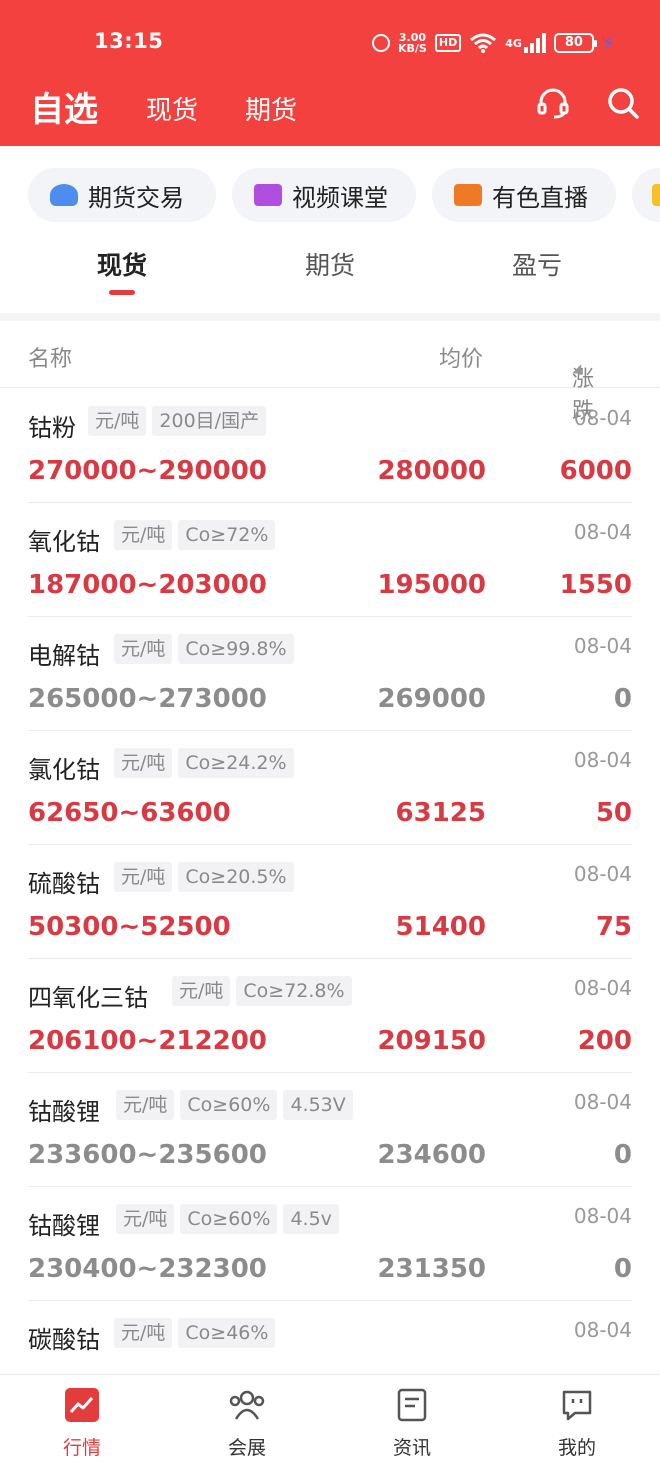 The width and height of the screenshot is (660, 1468). I want to click on spec-tag: Co≥24.2%, so click(236, 763).